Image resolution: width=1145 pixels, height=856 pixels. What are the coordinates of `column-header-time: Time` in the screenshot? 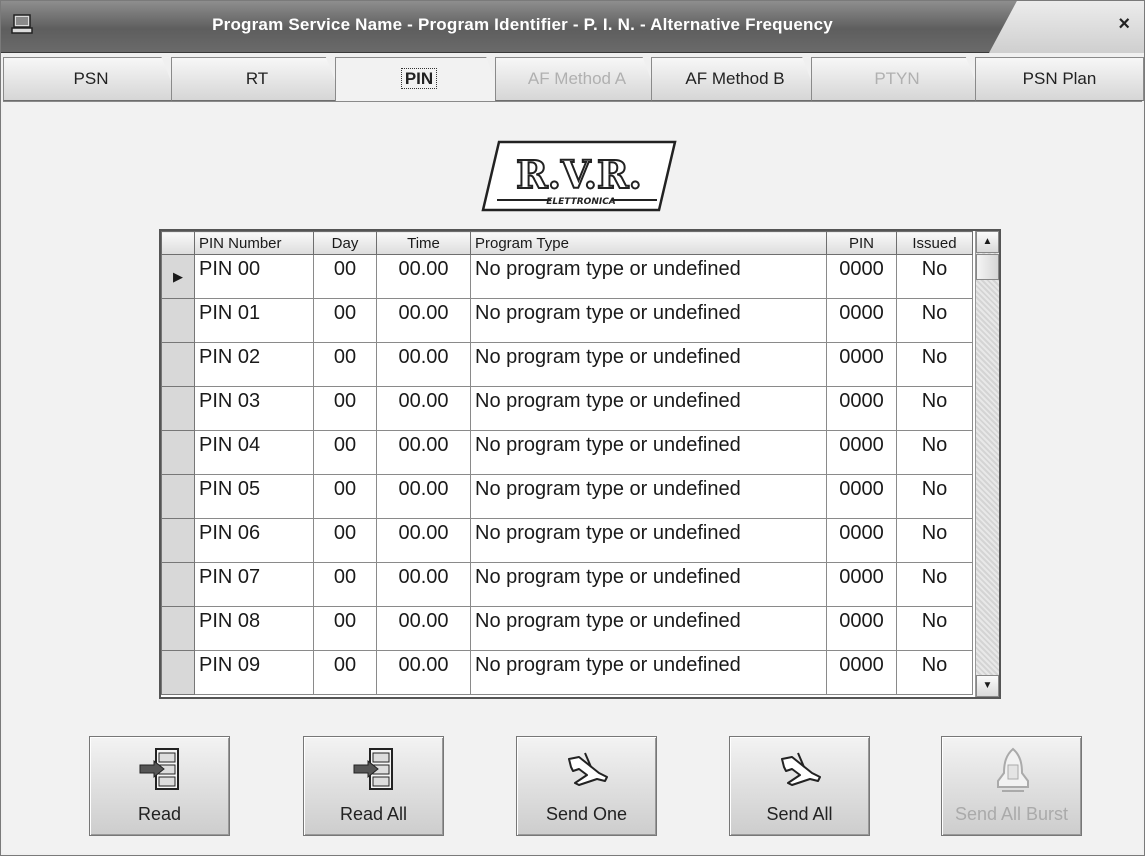 It's located at (423, 243).